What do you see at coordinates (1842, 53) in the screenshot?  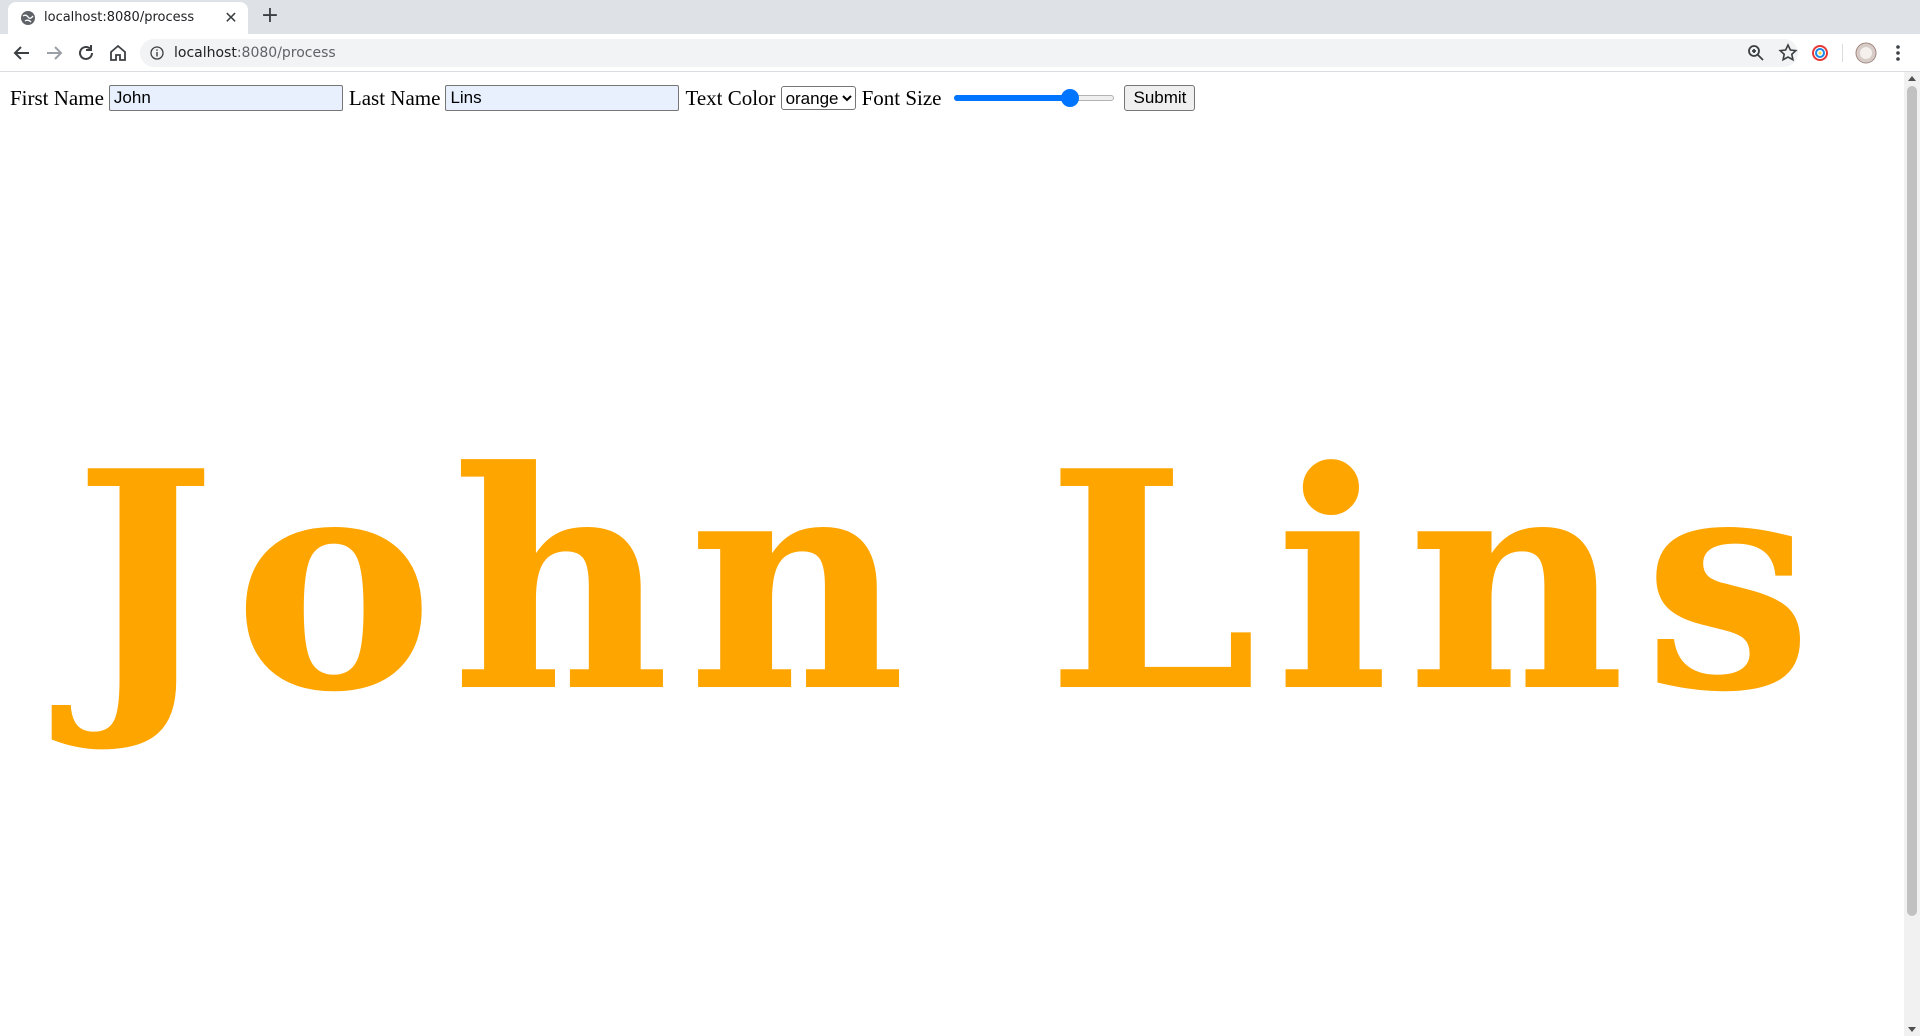 I see `toolbar-divider` at bounding box center [1842, 53].